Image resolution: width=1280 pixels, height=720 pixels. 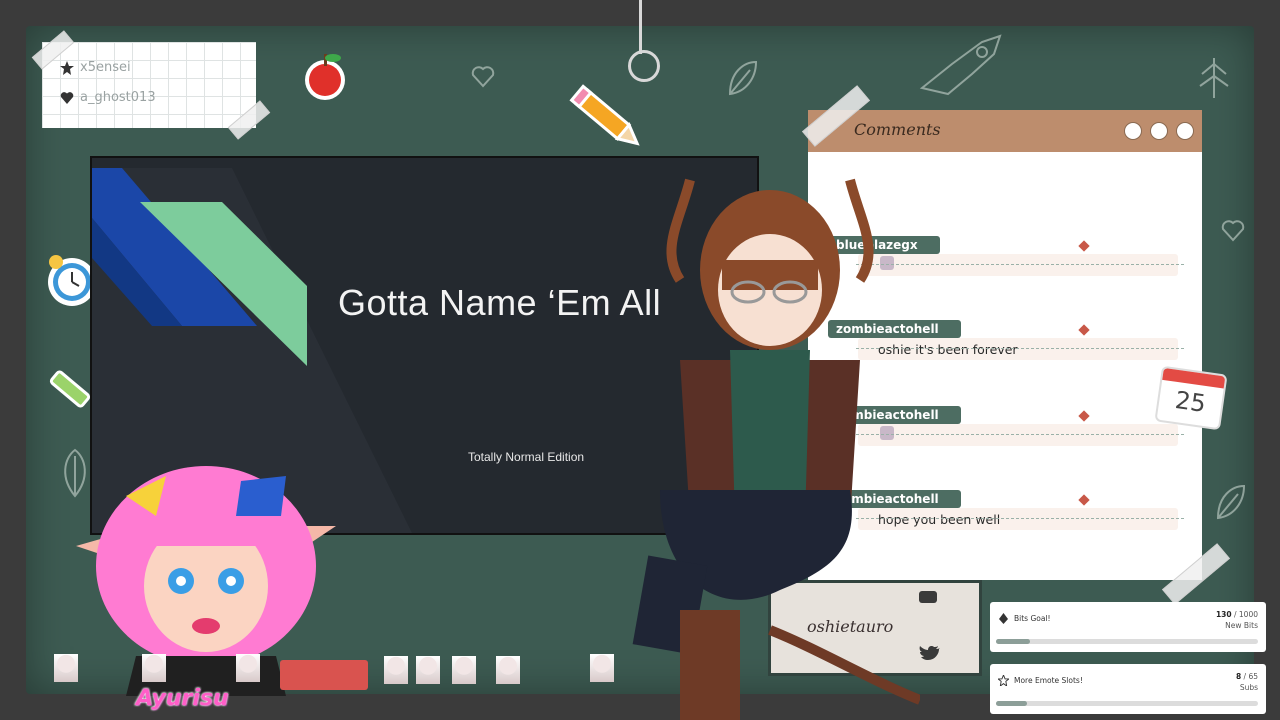 What do you see at coordinates (640, 27) in the screenshot?
I see `hanging-string` at bounding box center [640, 27].